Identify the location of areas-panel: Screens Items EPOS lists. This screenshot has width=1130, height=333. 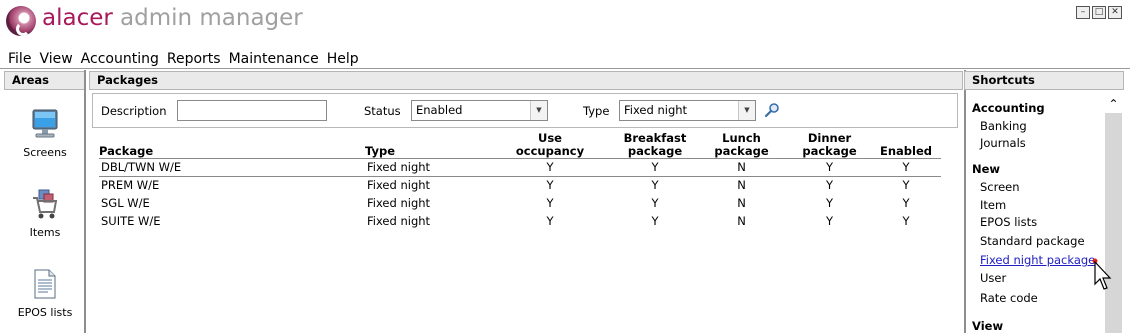
(45, 201).